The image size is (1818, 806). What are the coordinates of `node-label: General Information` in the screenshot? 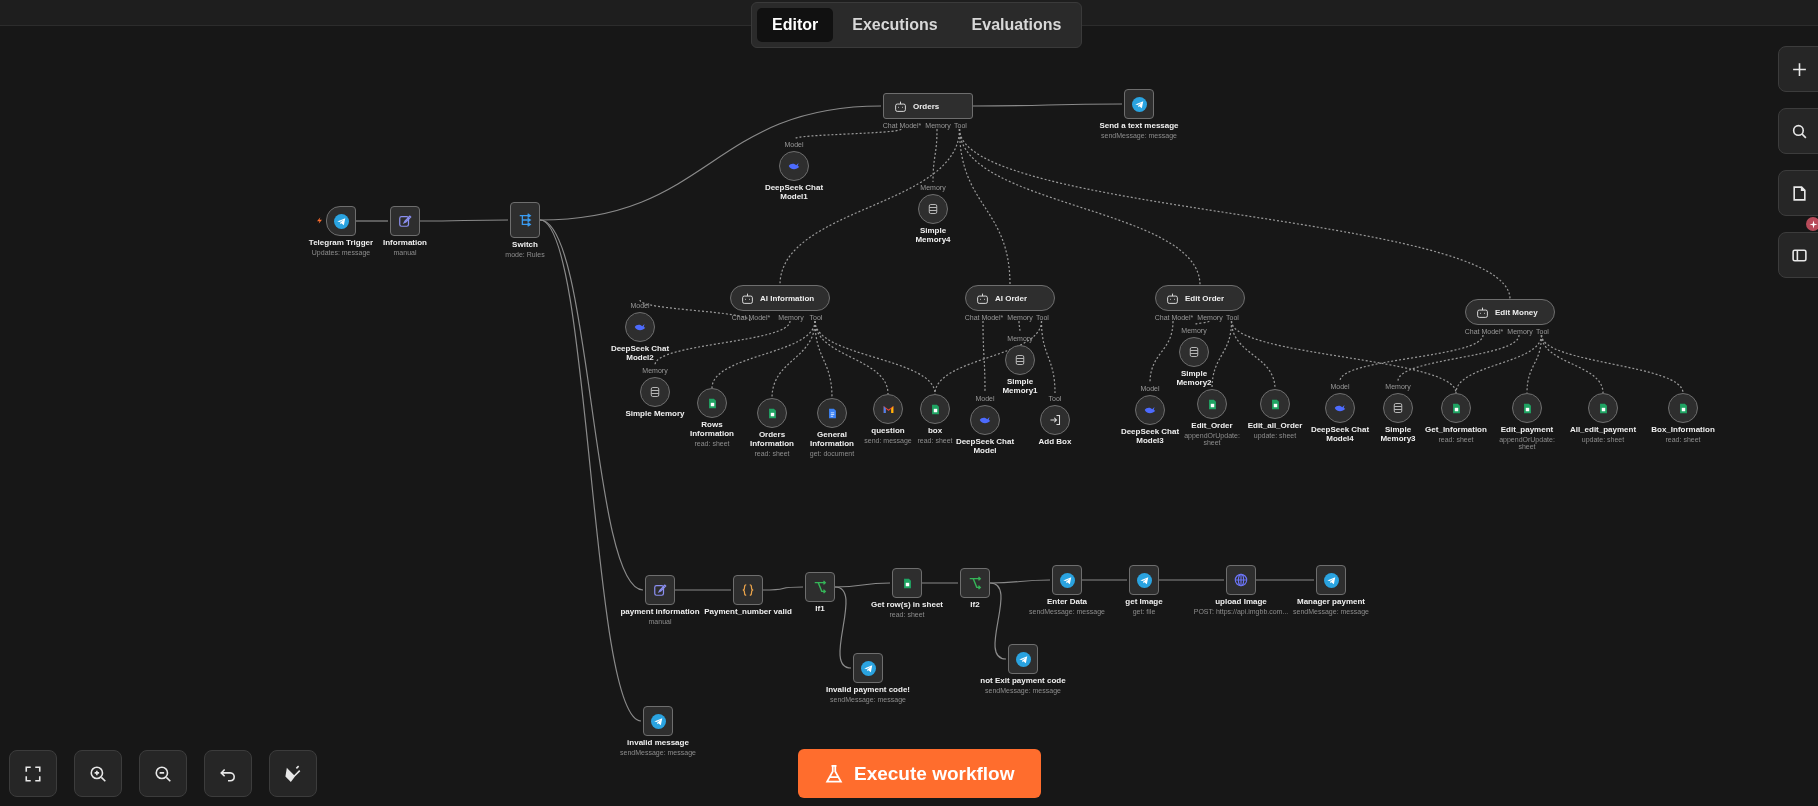 It's located at (832, 440).